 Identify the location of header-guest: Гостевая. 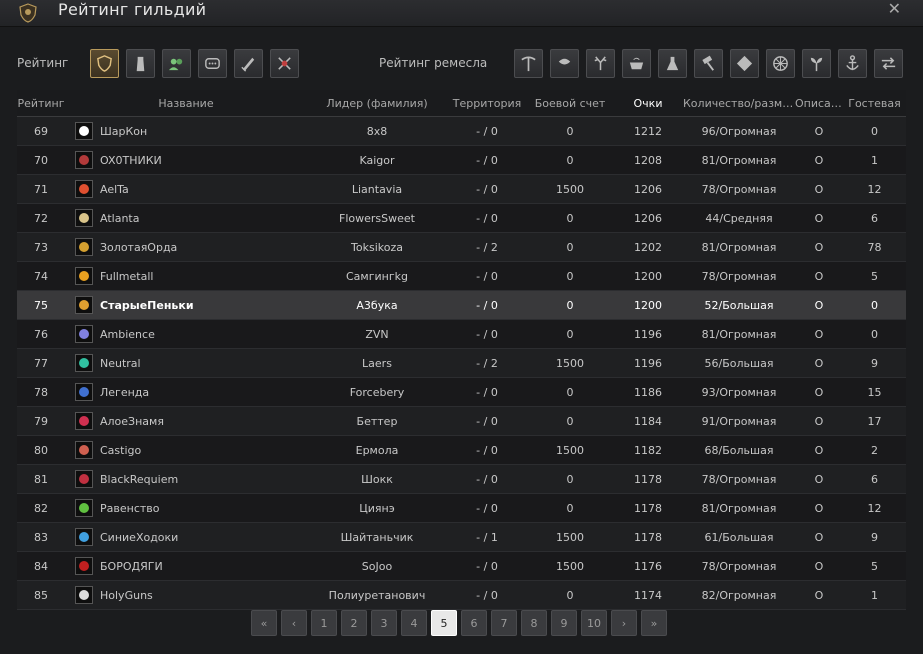
(874, 103).